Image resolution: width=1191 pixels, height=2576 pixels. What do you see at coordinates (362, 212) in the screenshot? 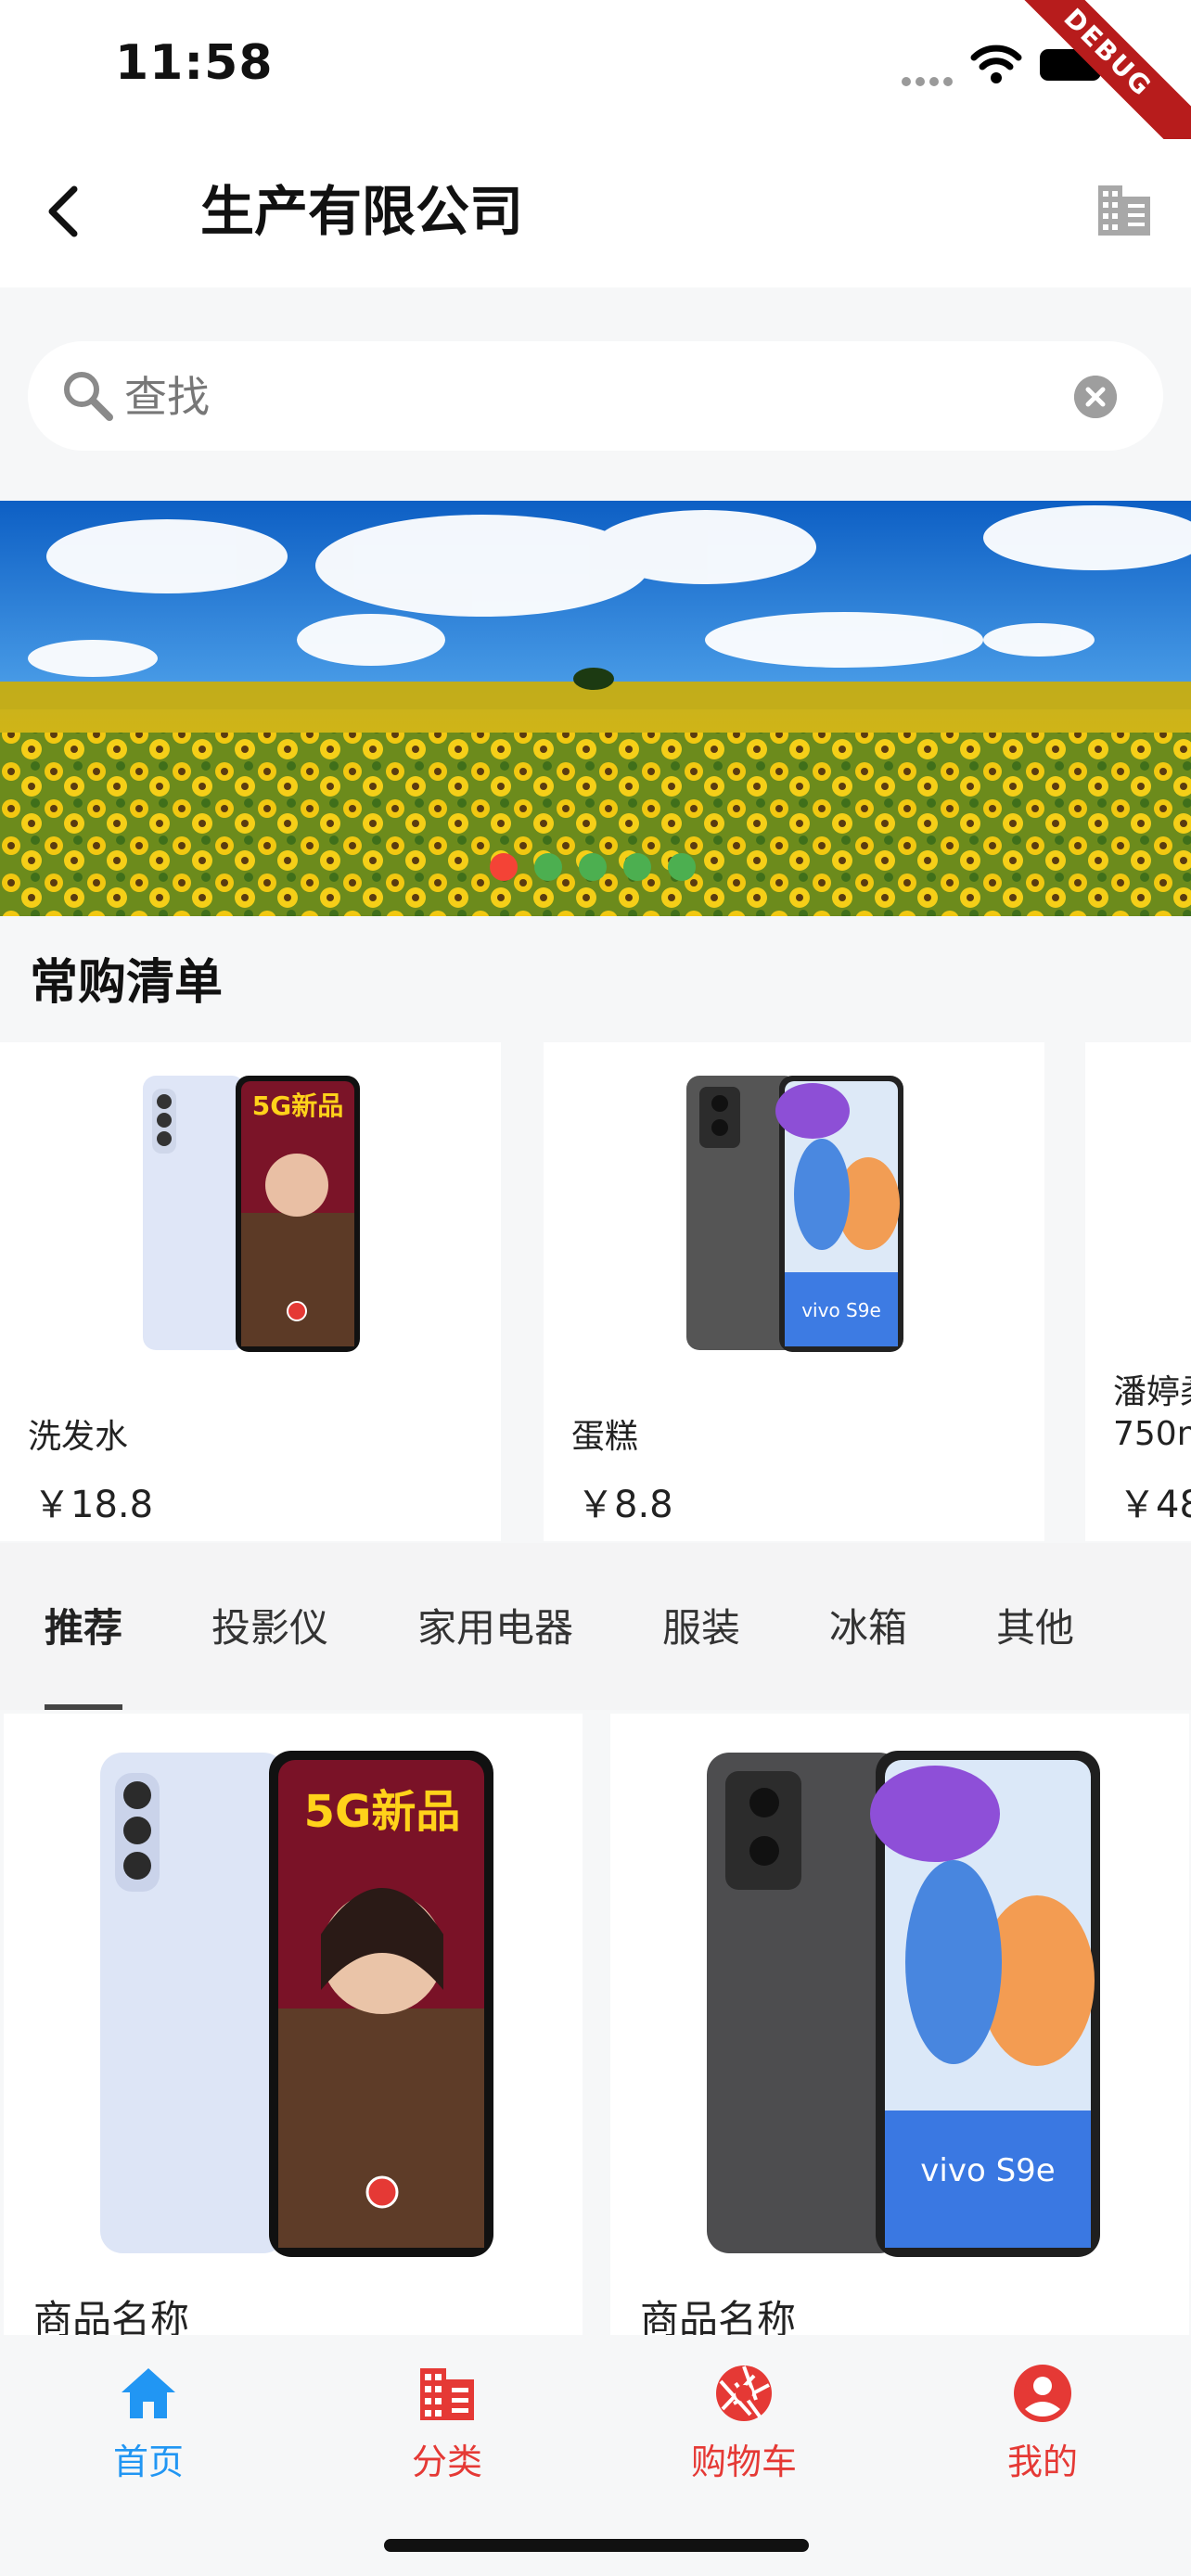
I see `page-title: 生产有限公司` at bounding box center [362, 212].